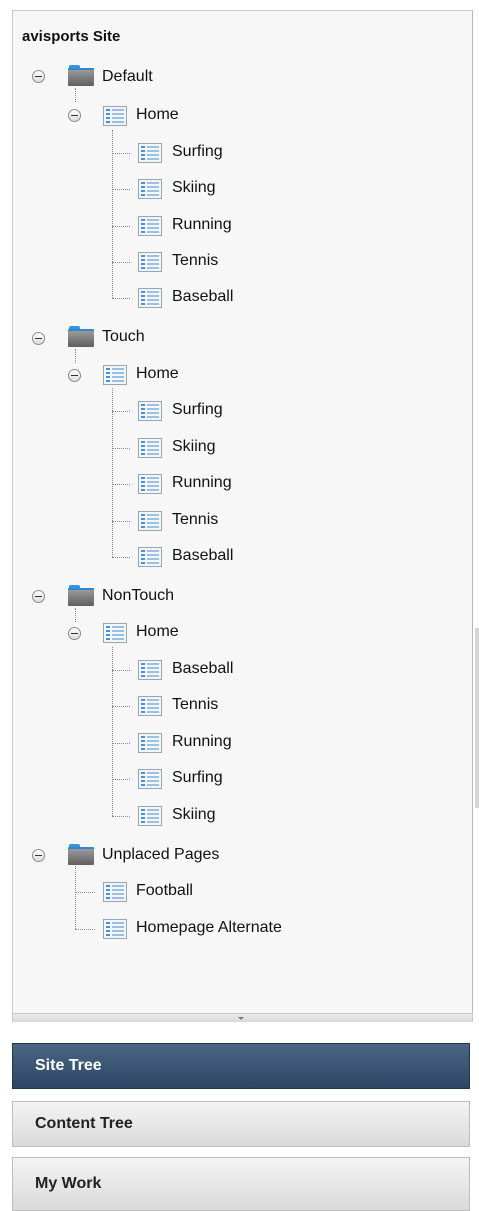 The width and height of the screenshot is (479, 1211). I want to click on collapse-default-toggle, so click(38, 76).